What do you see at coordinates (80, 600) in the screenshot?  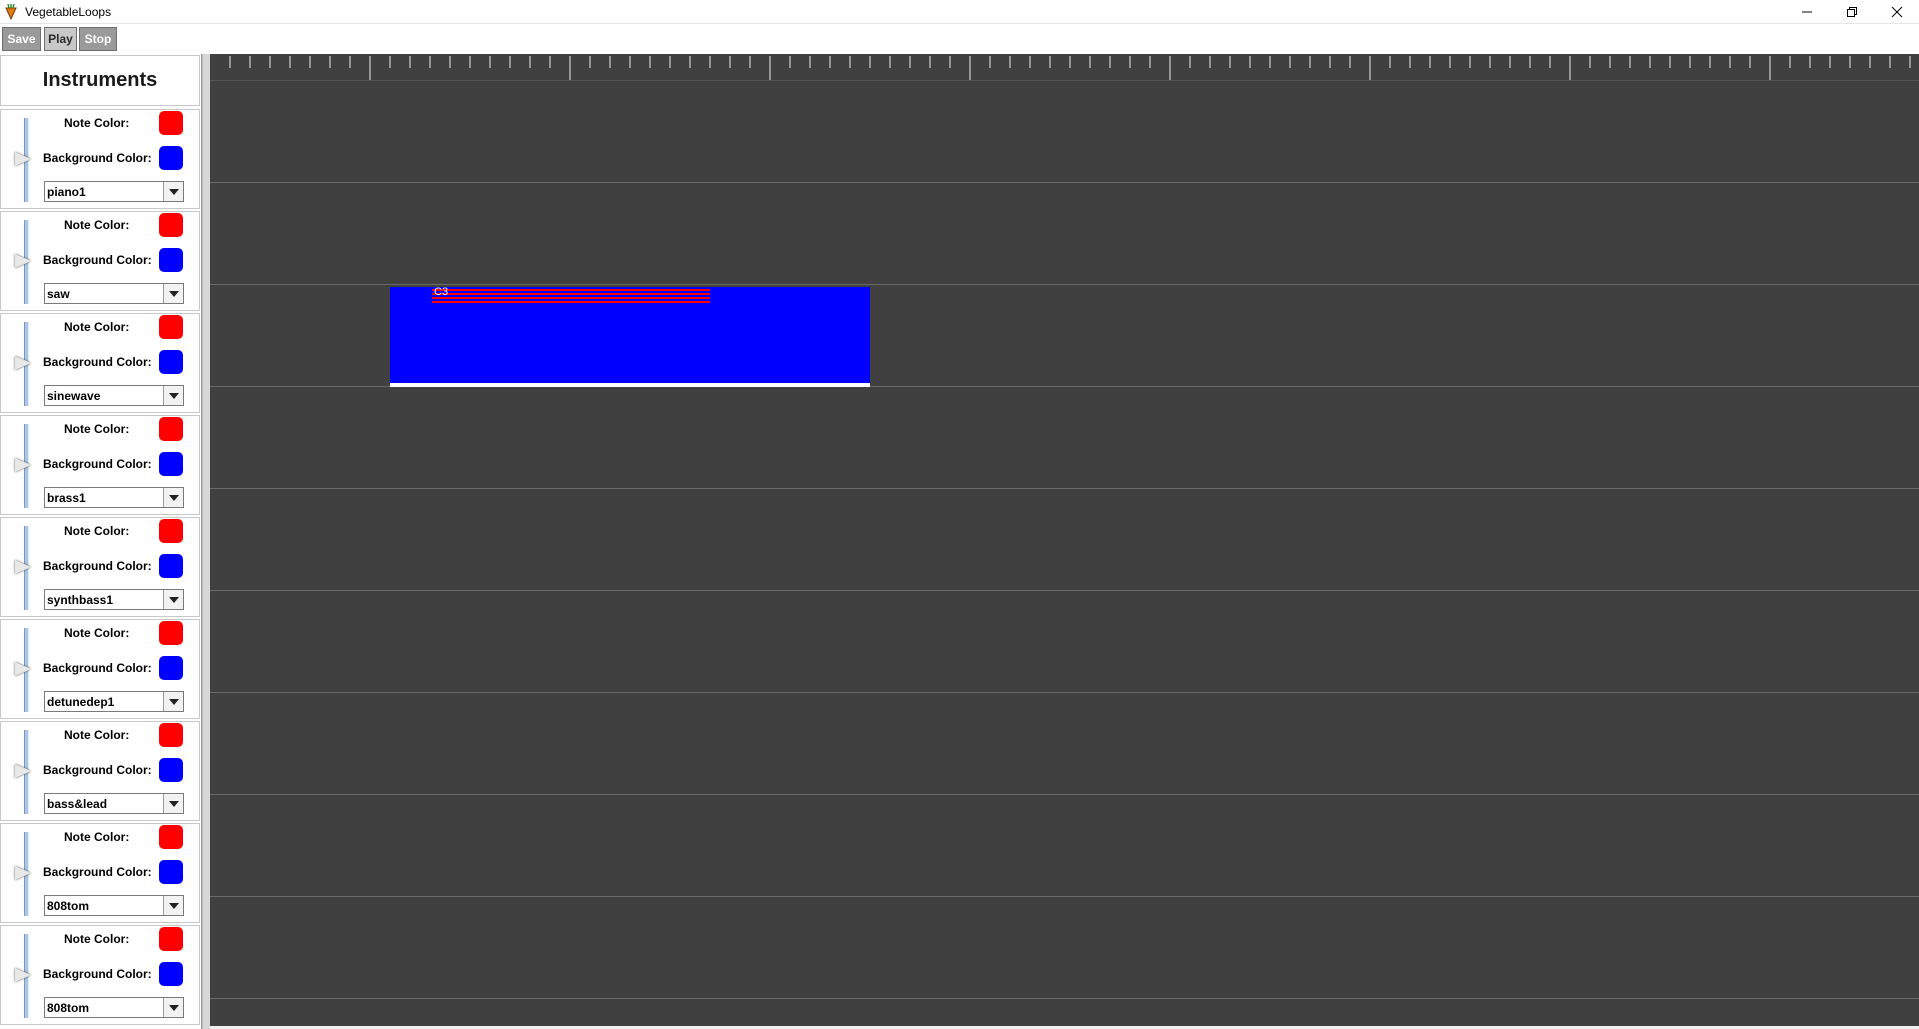 I see `instrument-select-value: synthbass1` at bounding box center [80, 600].